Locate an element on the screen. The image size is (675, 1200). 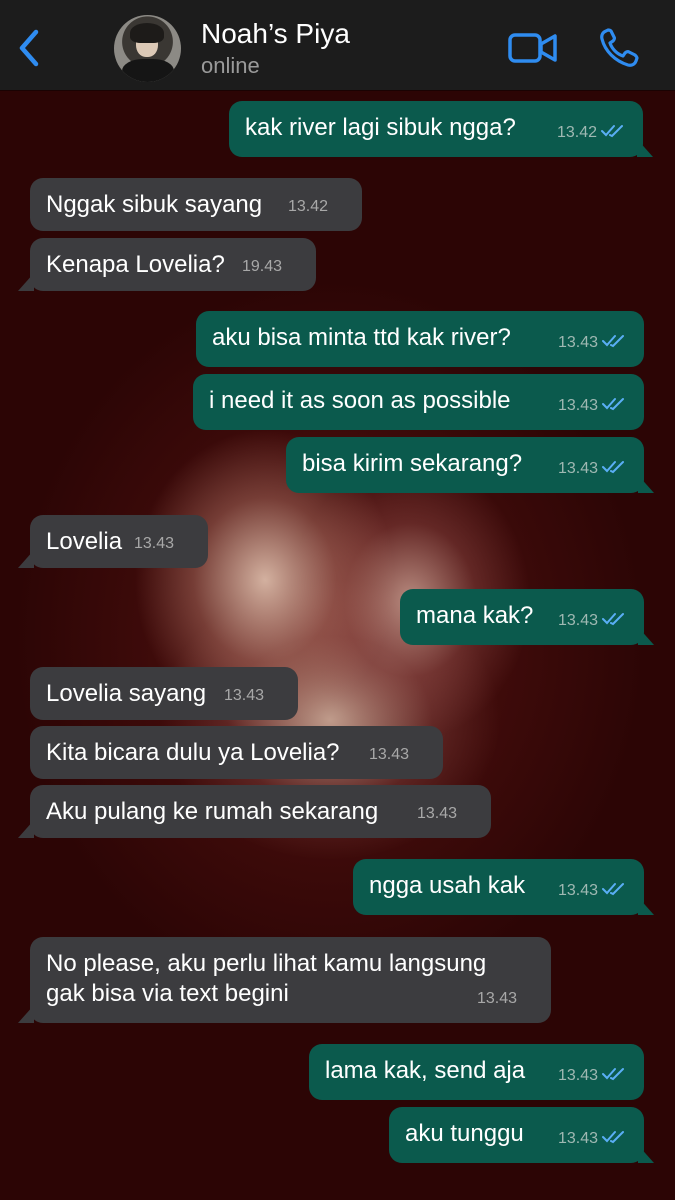
avatar-figure is located at coordinates (148, 70).